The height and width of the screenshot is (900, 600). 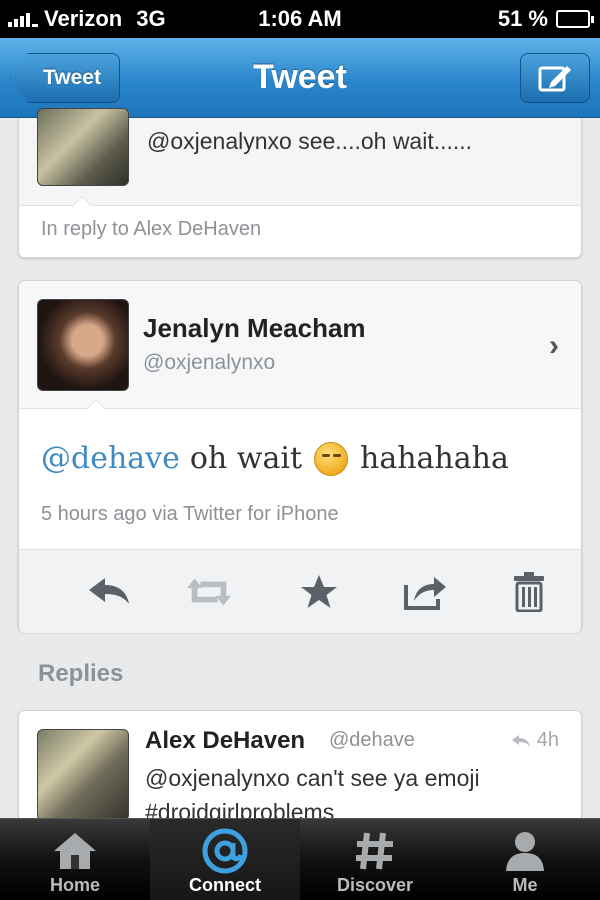 I want to click on retweet-button, so click(x=209, y=592).